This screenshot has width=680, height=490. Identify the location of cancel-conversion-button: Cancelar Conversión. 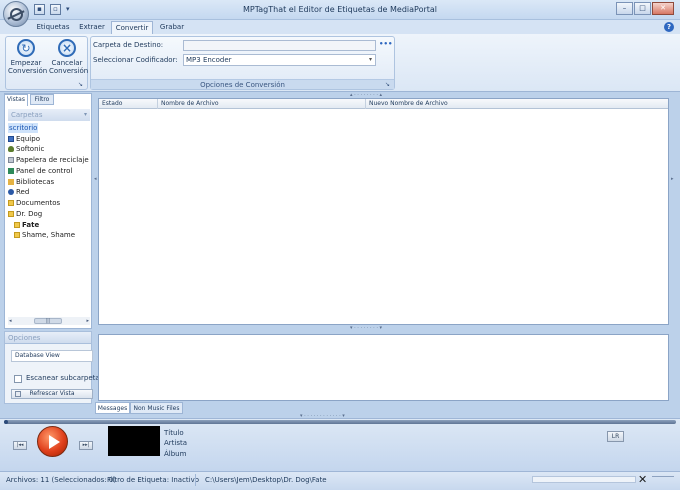
(69, 57).